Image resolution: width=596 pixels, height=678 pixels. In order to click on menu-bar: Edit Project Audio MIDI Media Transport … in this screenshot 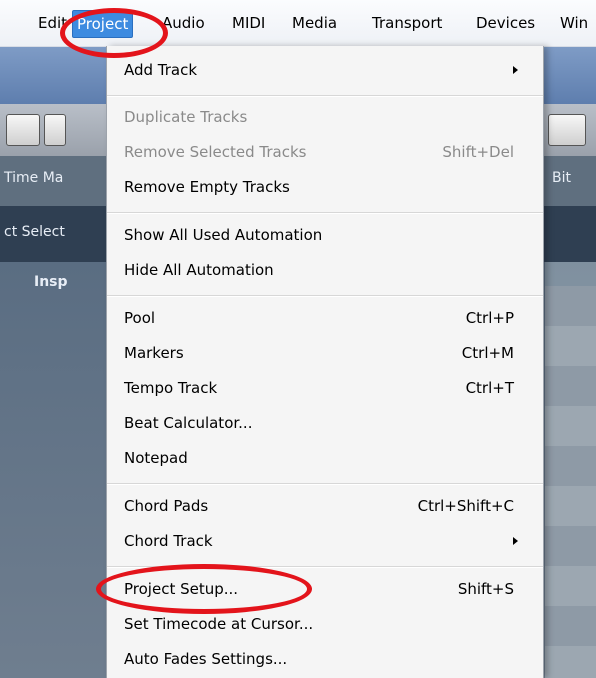, I will do `click(298, 23)`.